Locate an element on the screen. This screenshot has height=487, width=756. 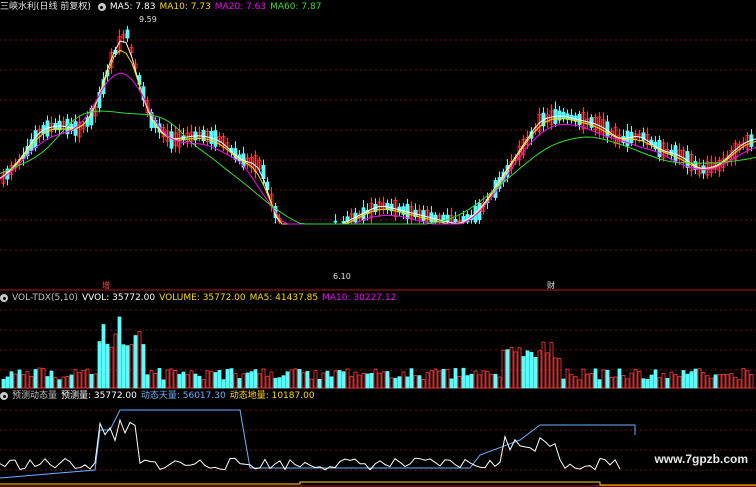
dynamic-high-volume-line is located at coordinates (318, 444).